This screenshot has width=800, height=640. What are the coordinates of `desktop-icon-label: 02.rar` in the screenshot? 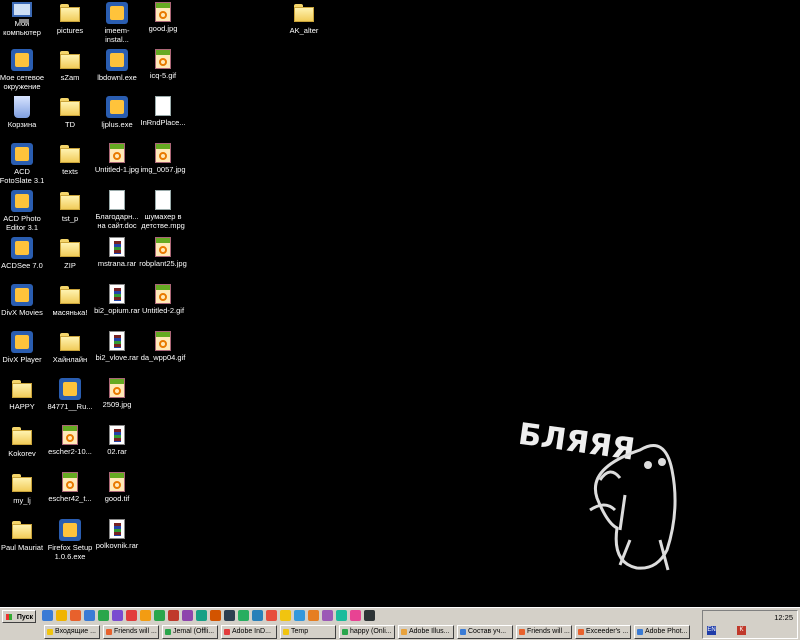 It's located at (117, 451).